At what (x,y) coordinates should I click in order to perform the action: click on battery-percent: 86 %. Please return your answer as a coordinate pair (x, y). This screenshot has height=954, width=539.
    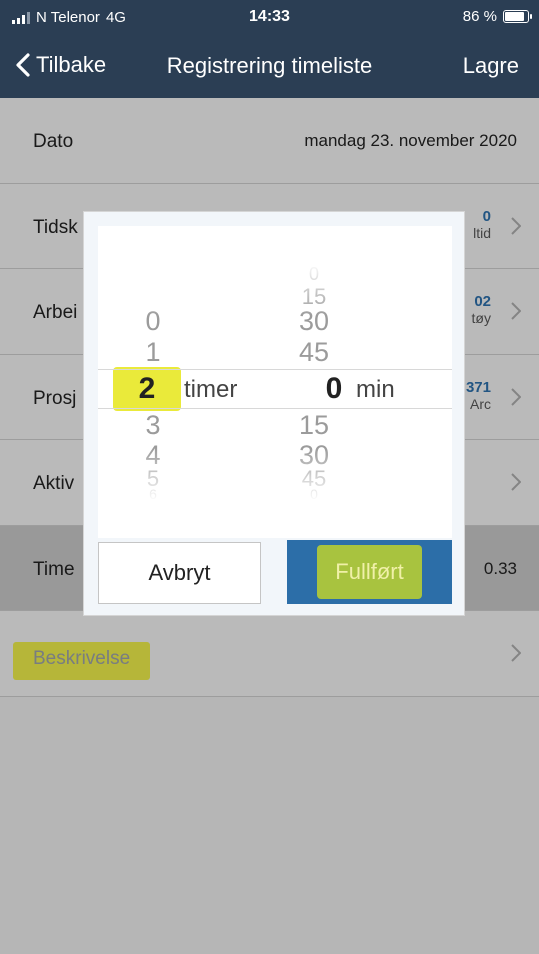
    Looking at the image, I should click on (479, 16).